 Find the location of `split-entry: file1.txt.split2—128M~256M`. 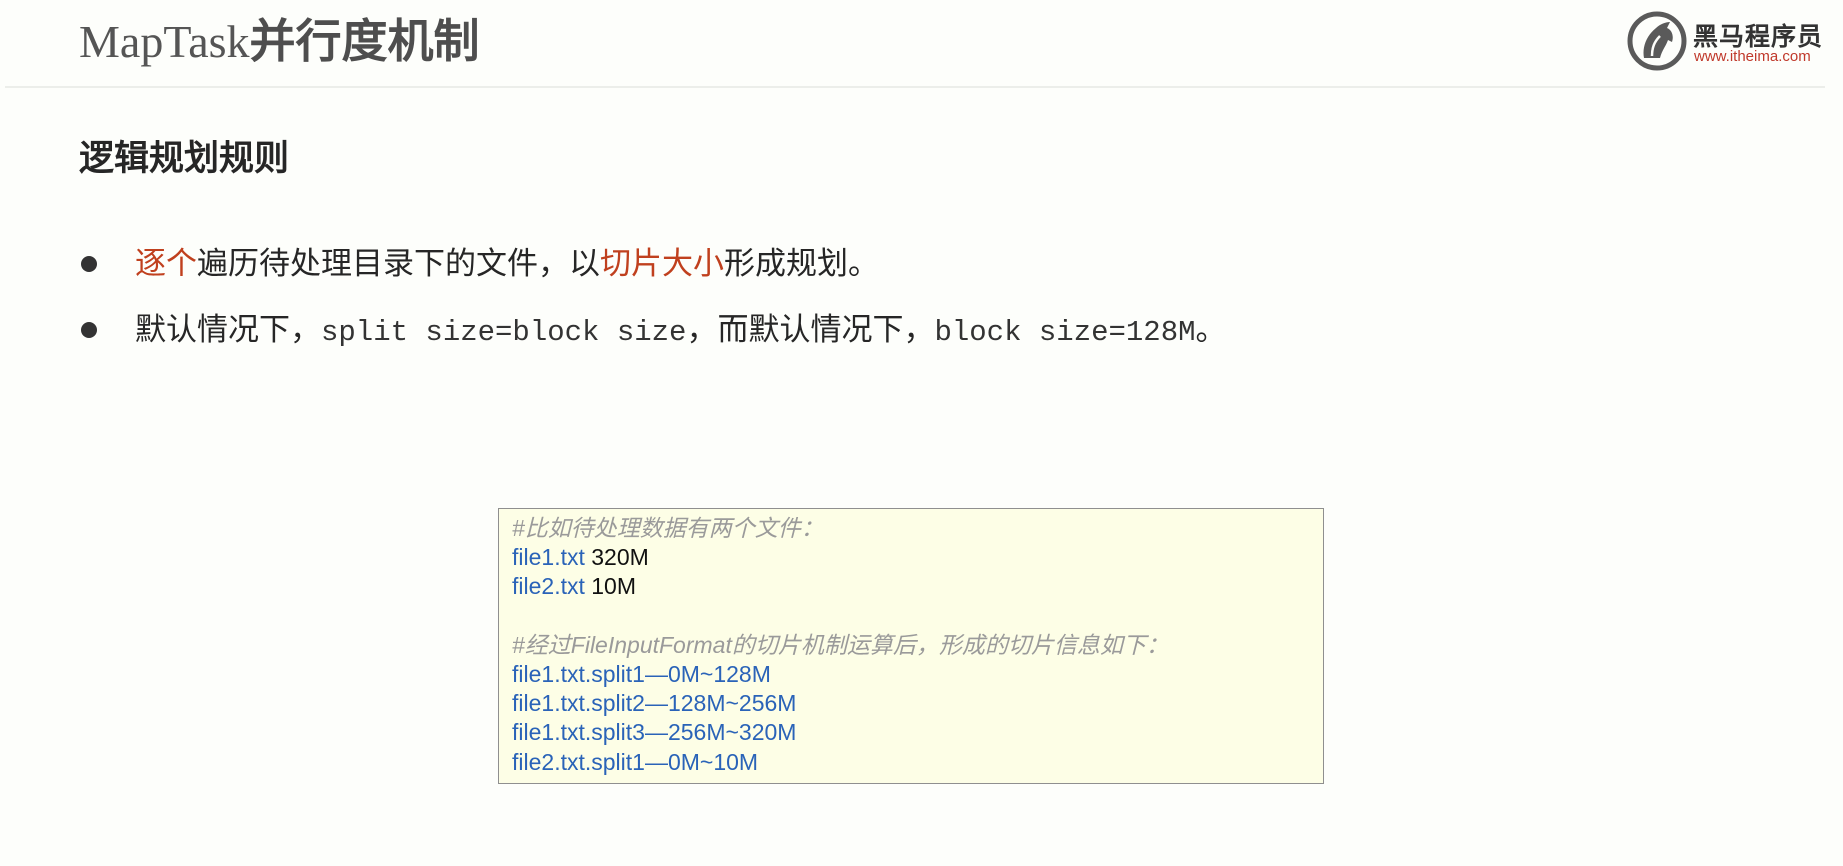

split-entry: file1.txt.split2—128M~256M is located at coordinates (654, 703).